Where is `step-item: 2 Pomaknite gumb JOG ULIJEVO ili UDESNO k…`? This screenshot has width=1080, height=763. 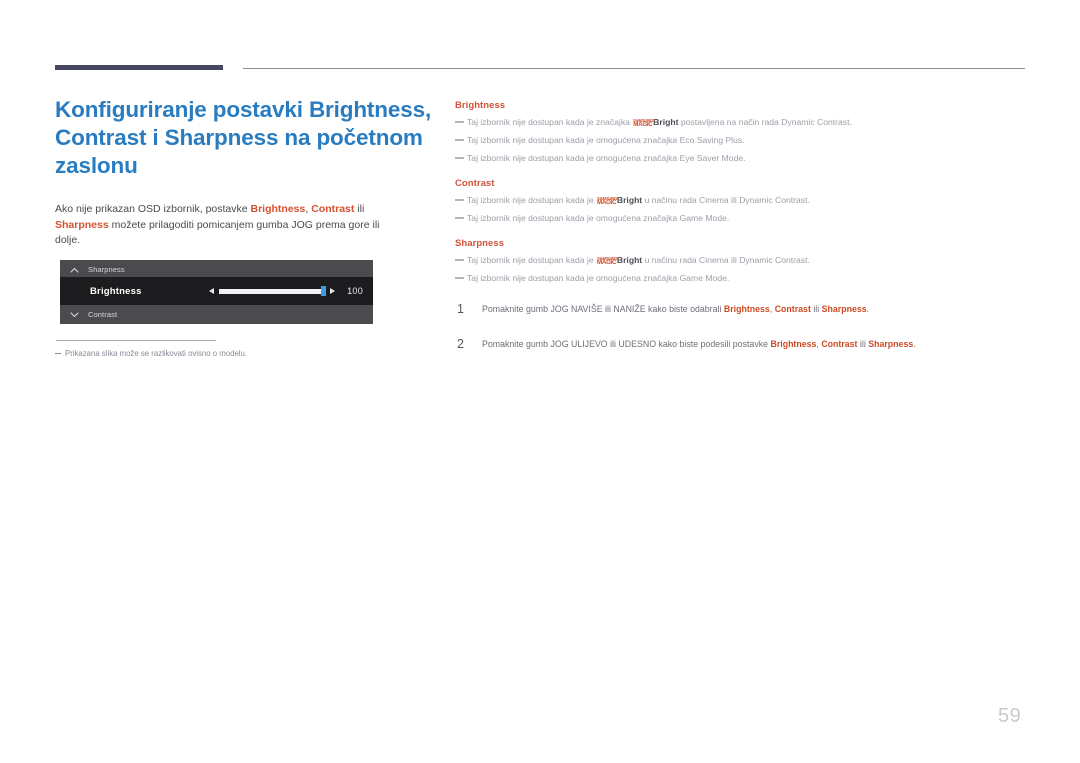
step-item: 2 Pomaknite gumb JOG ULIJEVO ili UDESNO k… is located at coordinates (745, 344).